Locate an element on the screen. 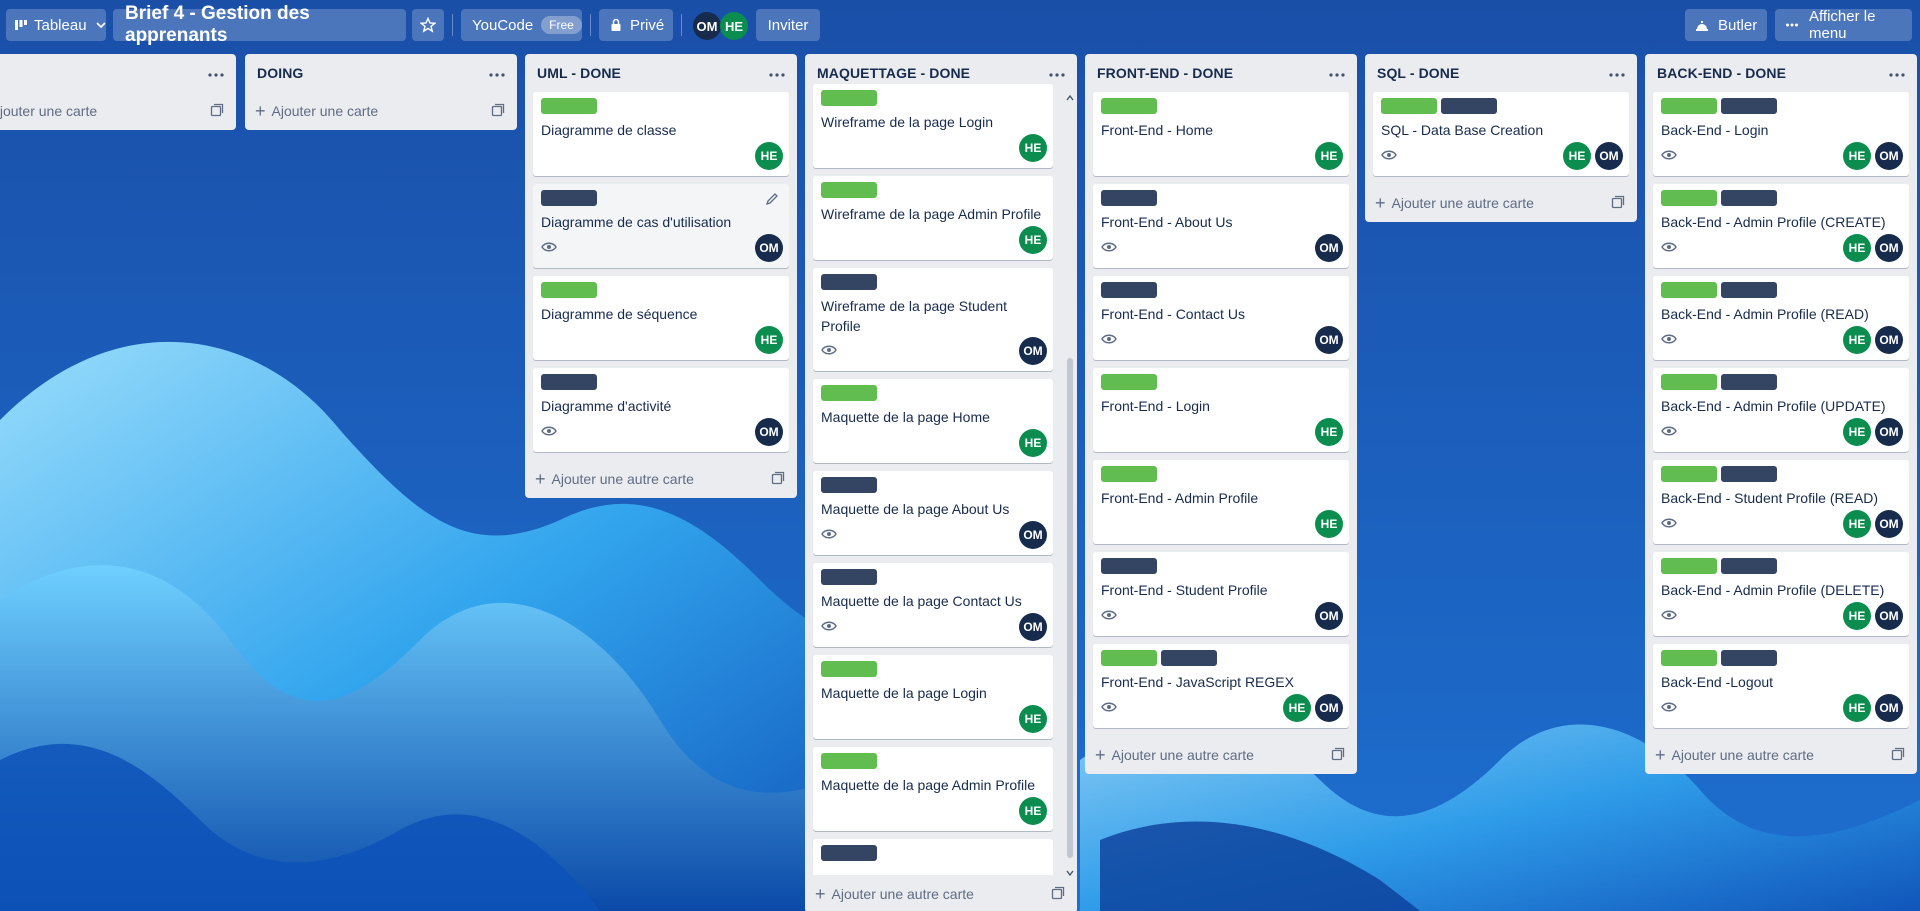  card: Front-End - About Us OM is located at coordinates (1221, 226).